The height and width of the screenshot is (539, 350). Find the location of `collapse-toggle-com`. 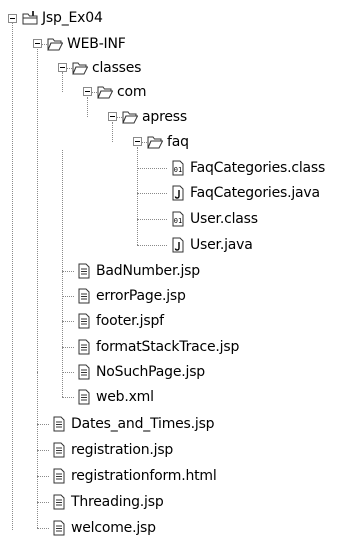

collapse-toggle-com is located at coordinates (87, 91).